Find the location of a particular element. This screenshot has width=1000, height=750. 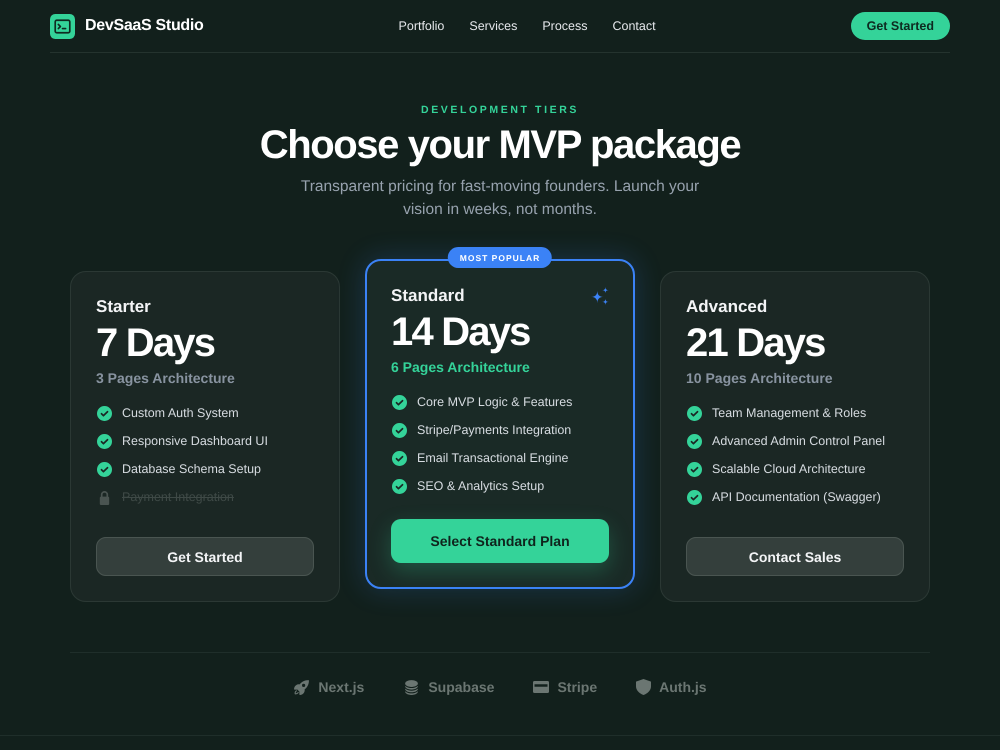

get-started-button: Get Started is located at coordinates (900, 26).